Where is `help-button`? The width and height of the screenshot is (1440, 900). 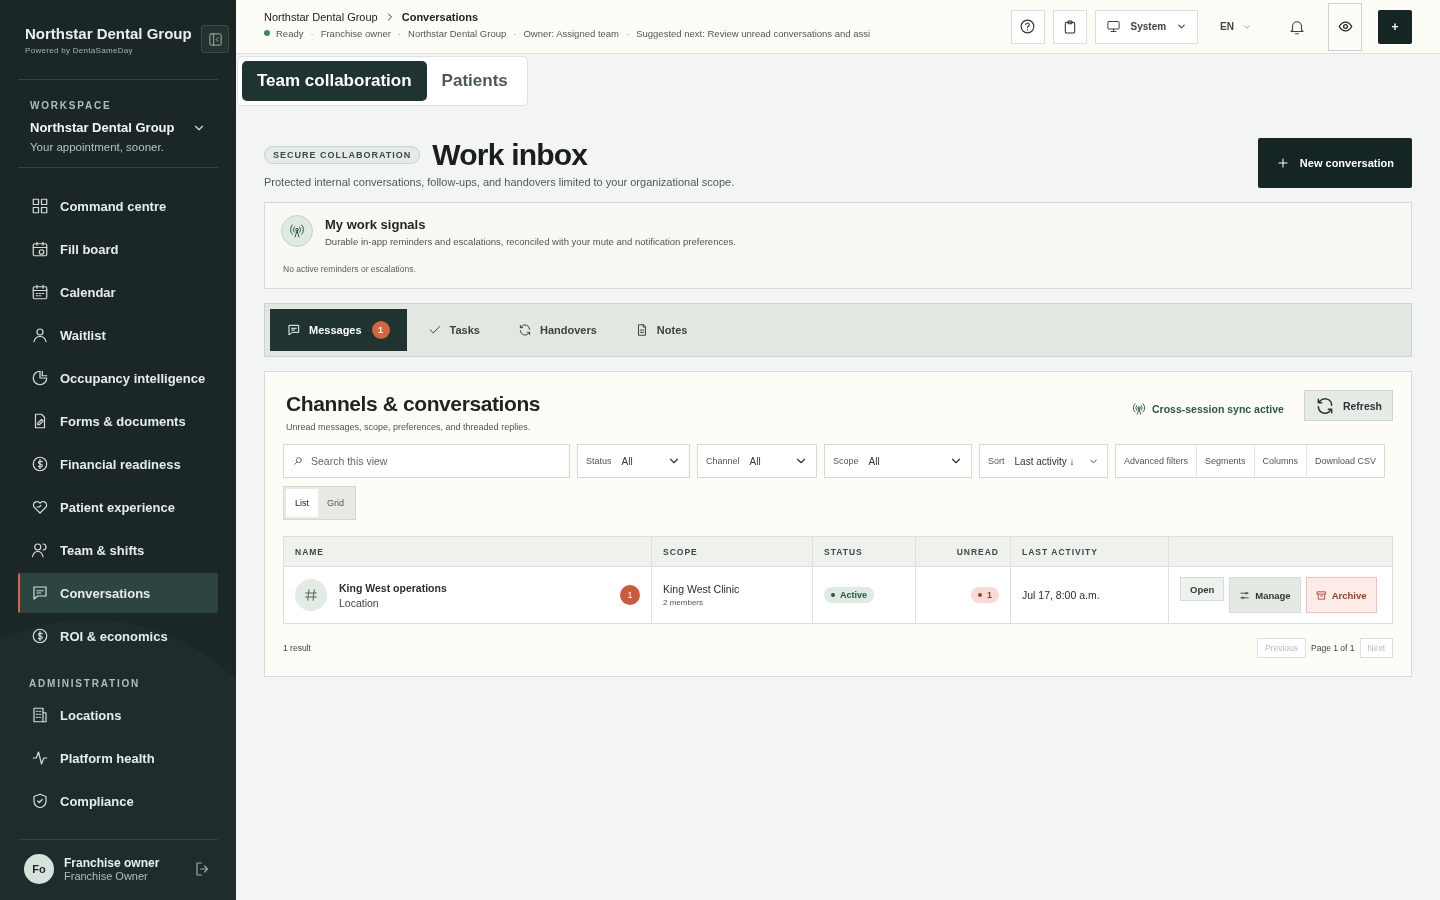
help-button is located at coordinates (1027, 26).